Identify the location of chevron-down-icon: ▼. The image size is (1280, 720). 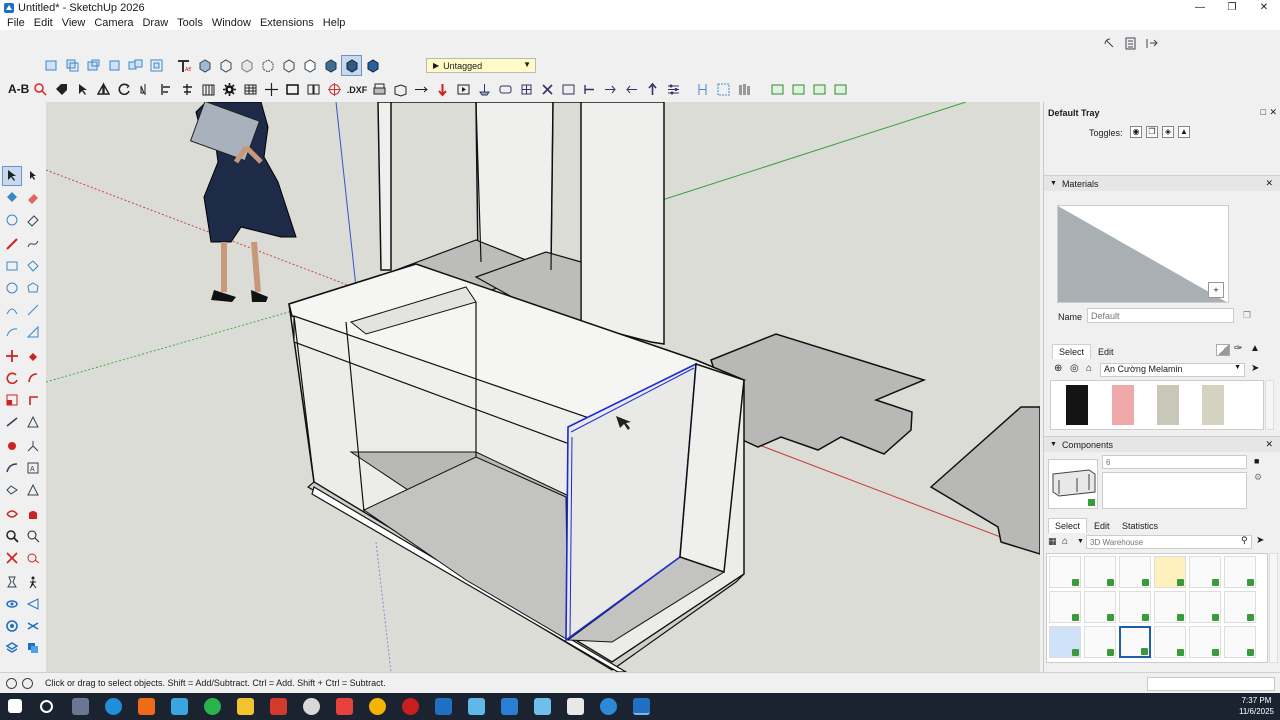
(1080, 541).